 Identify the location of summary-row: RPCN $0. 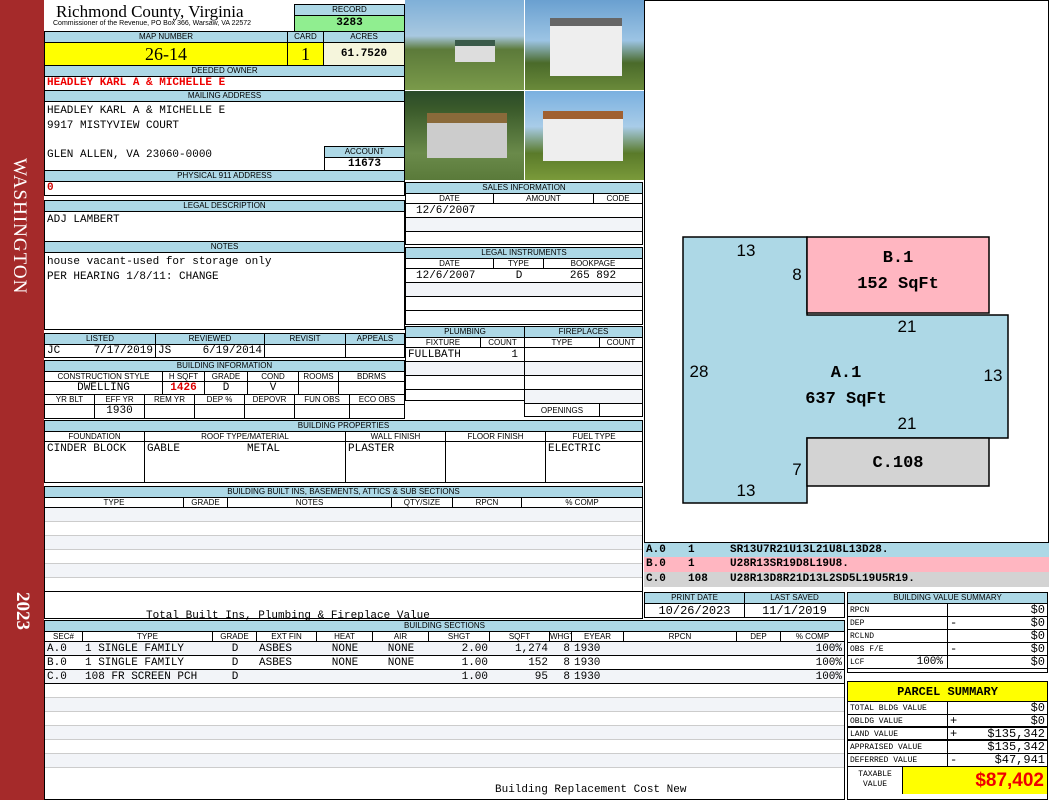
(947, 610).